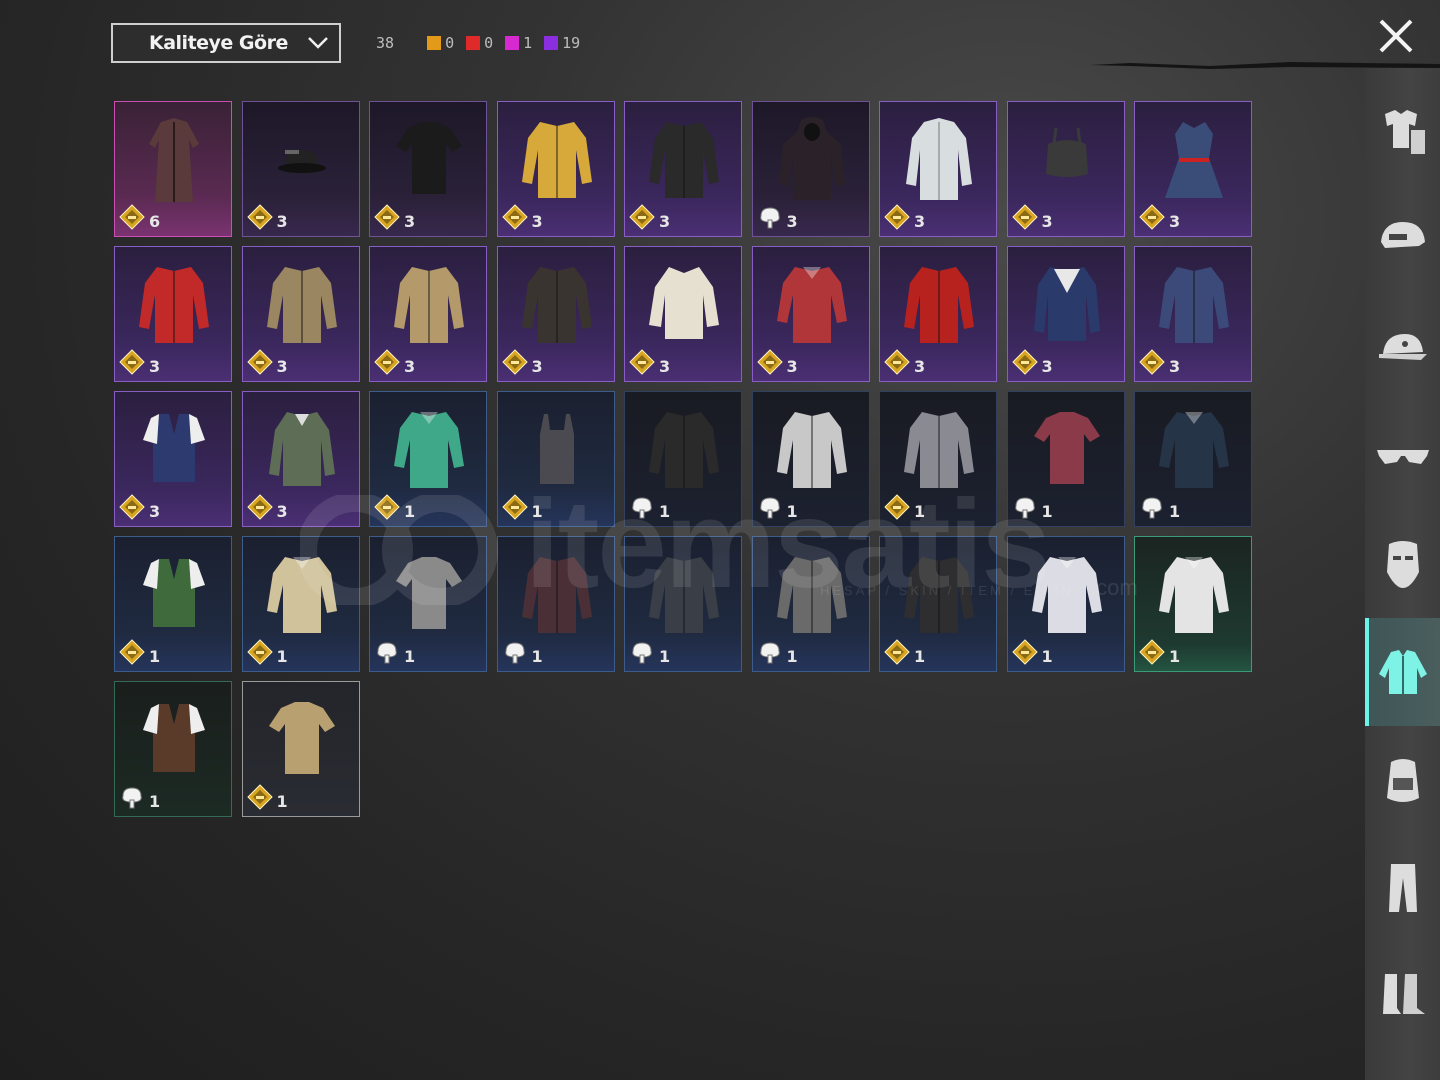  I want to click on boots-icon, so click(1403, 994).